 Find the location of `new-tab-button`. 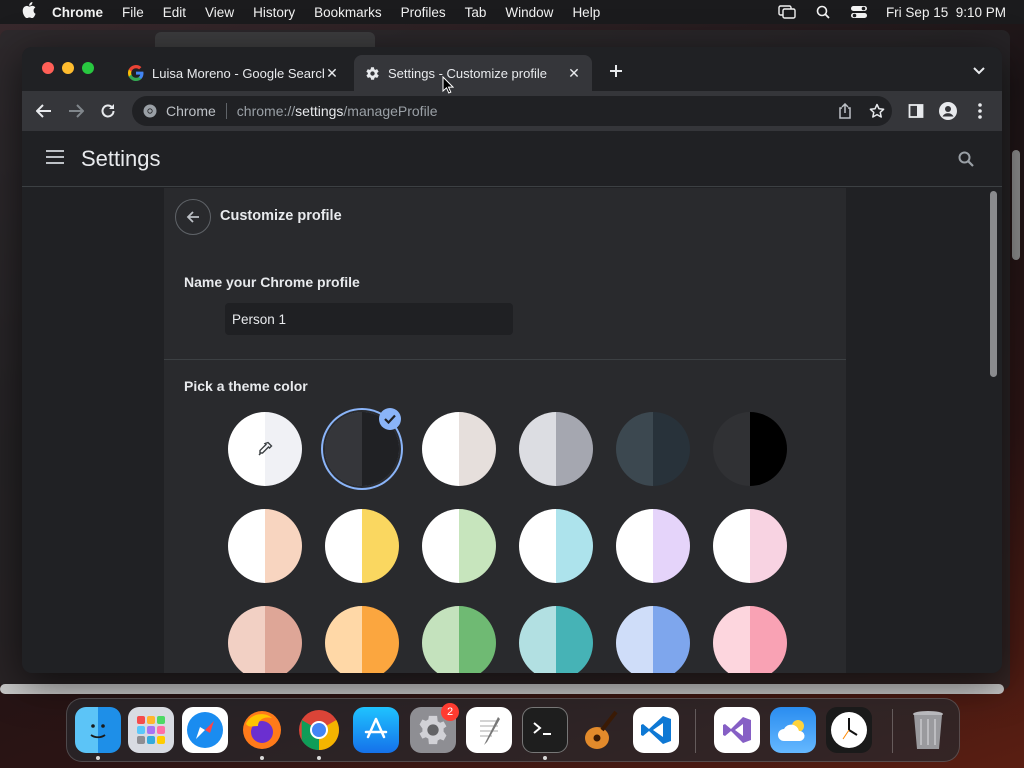

new-tab-button is located at coordinates (616, 71).